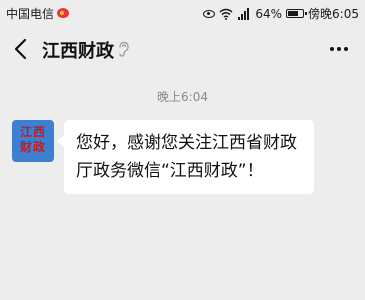 The image size is (365, 300). Describe the element at coordinates (124, 49) in the screenshot. I see `ear-icon` at that location.